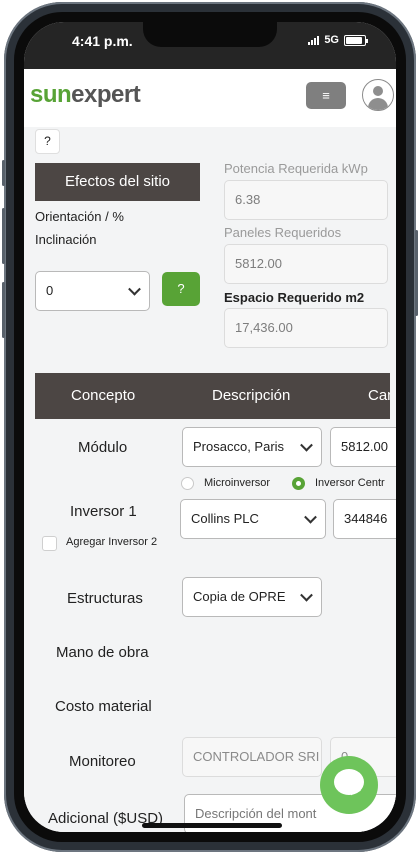  I want to click on paneles-field: 5812.00, so click(306, 264).